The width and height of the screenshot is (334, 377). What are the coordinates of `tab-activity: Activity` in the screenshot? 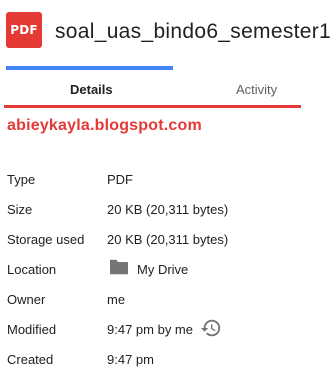 It's located at (256, 89).